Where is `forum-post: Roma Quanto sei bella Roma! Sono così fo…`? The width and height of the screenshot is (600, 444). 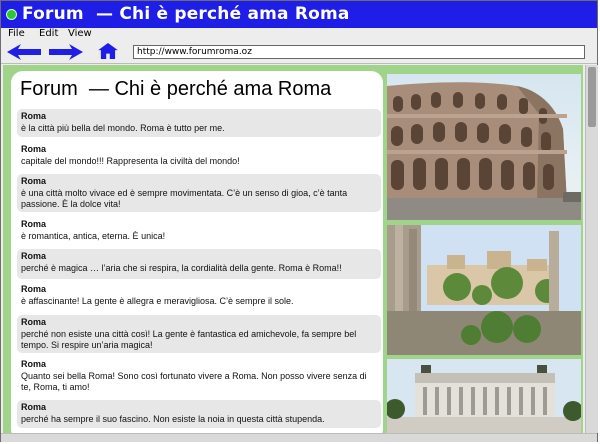
forum-post: Roma Quanto sei bella Roma! Sono così fo… is located at coordinates (199, 376).